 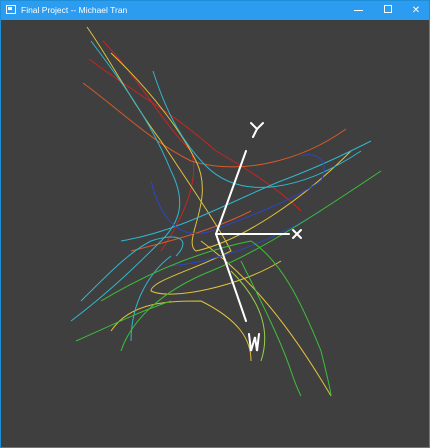 I want to click on maximize-icon, so click(x=388, y=9).